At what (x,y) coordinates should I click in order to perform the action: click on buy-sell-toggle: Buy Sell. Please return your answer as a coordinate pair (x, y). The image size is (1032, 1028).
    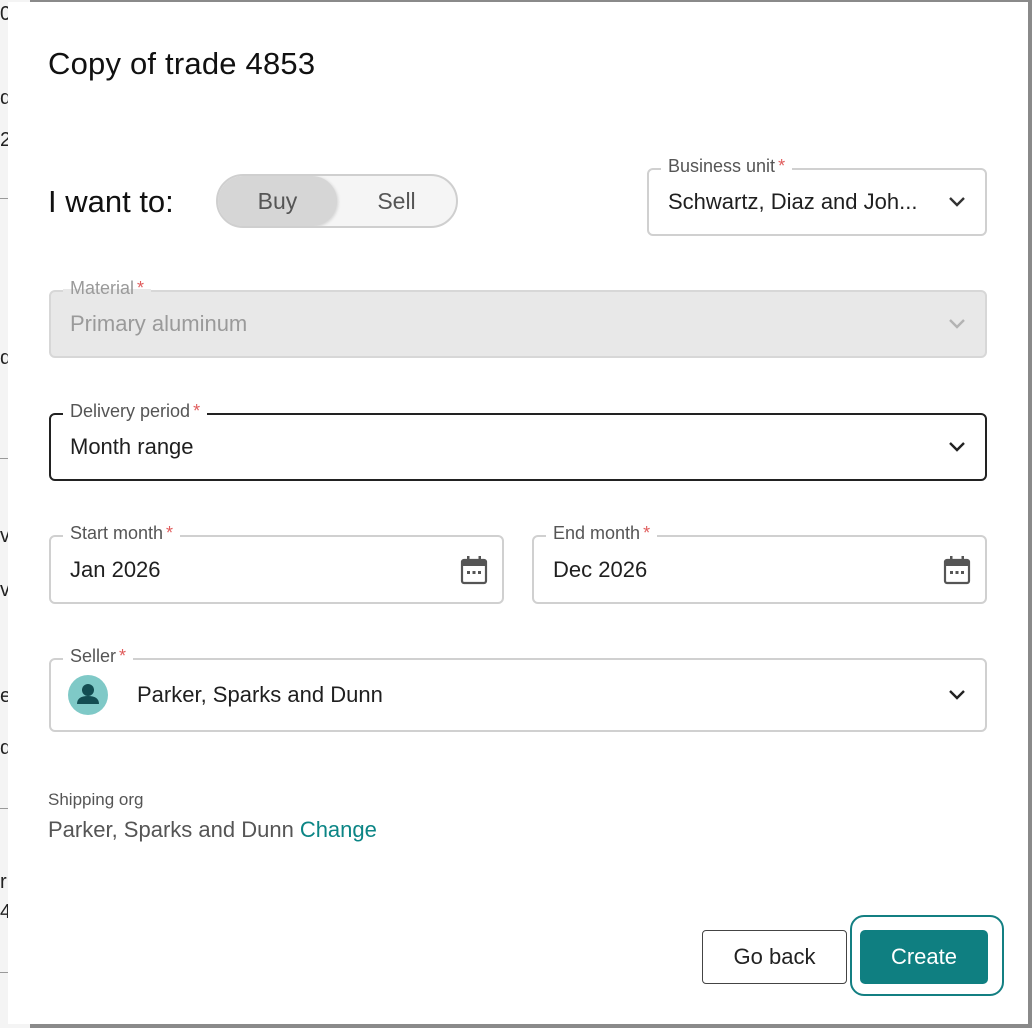
    Looking at the image, I should click on (337, 201).